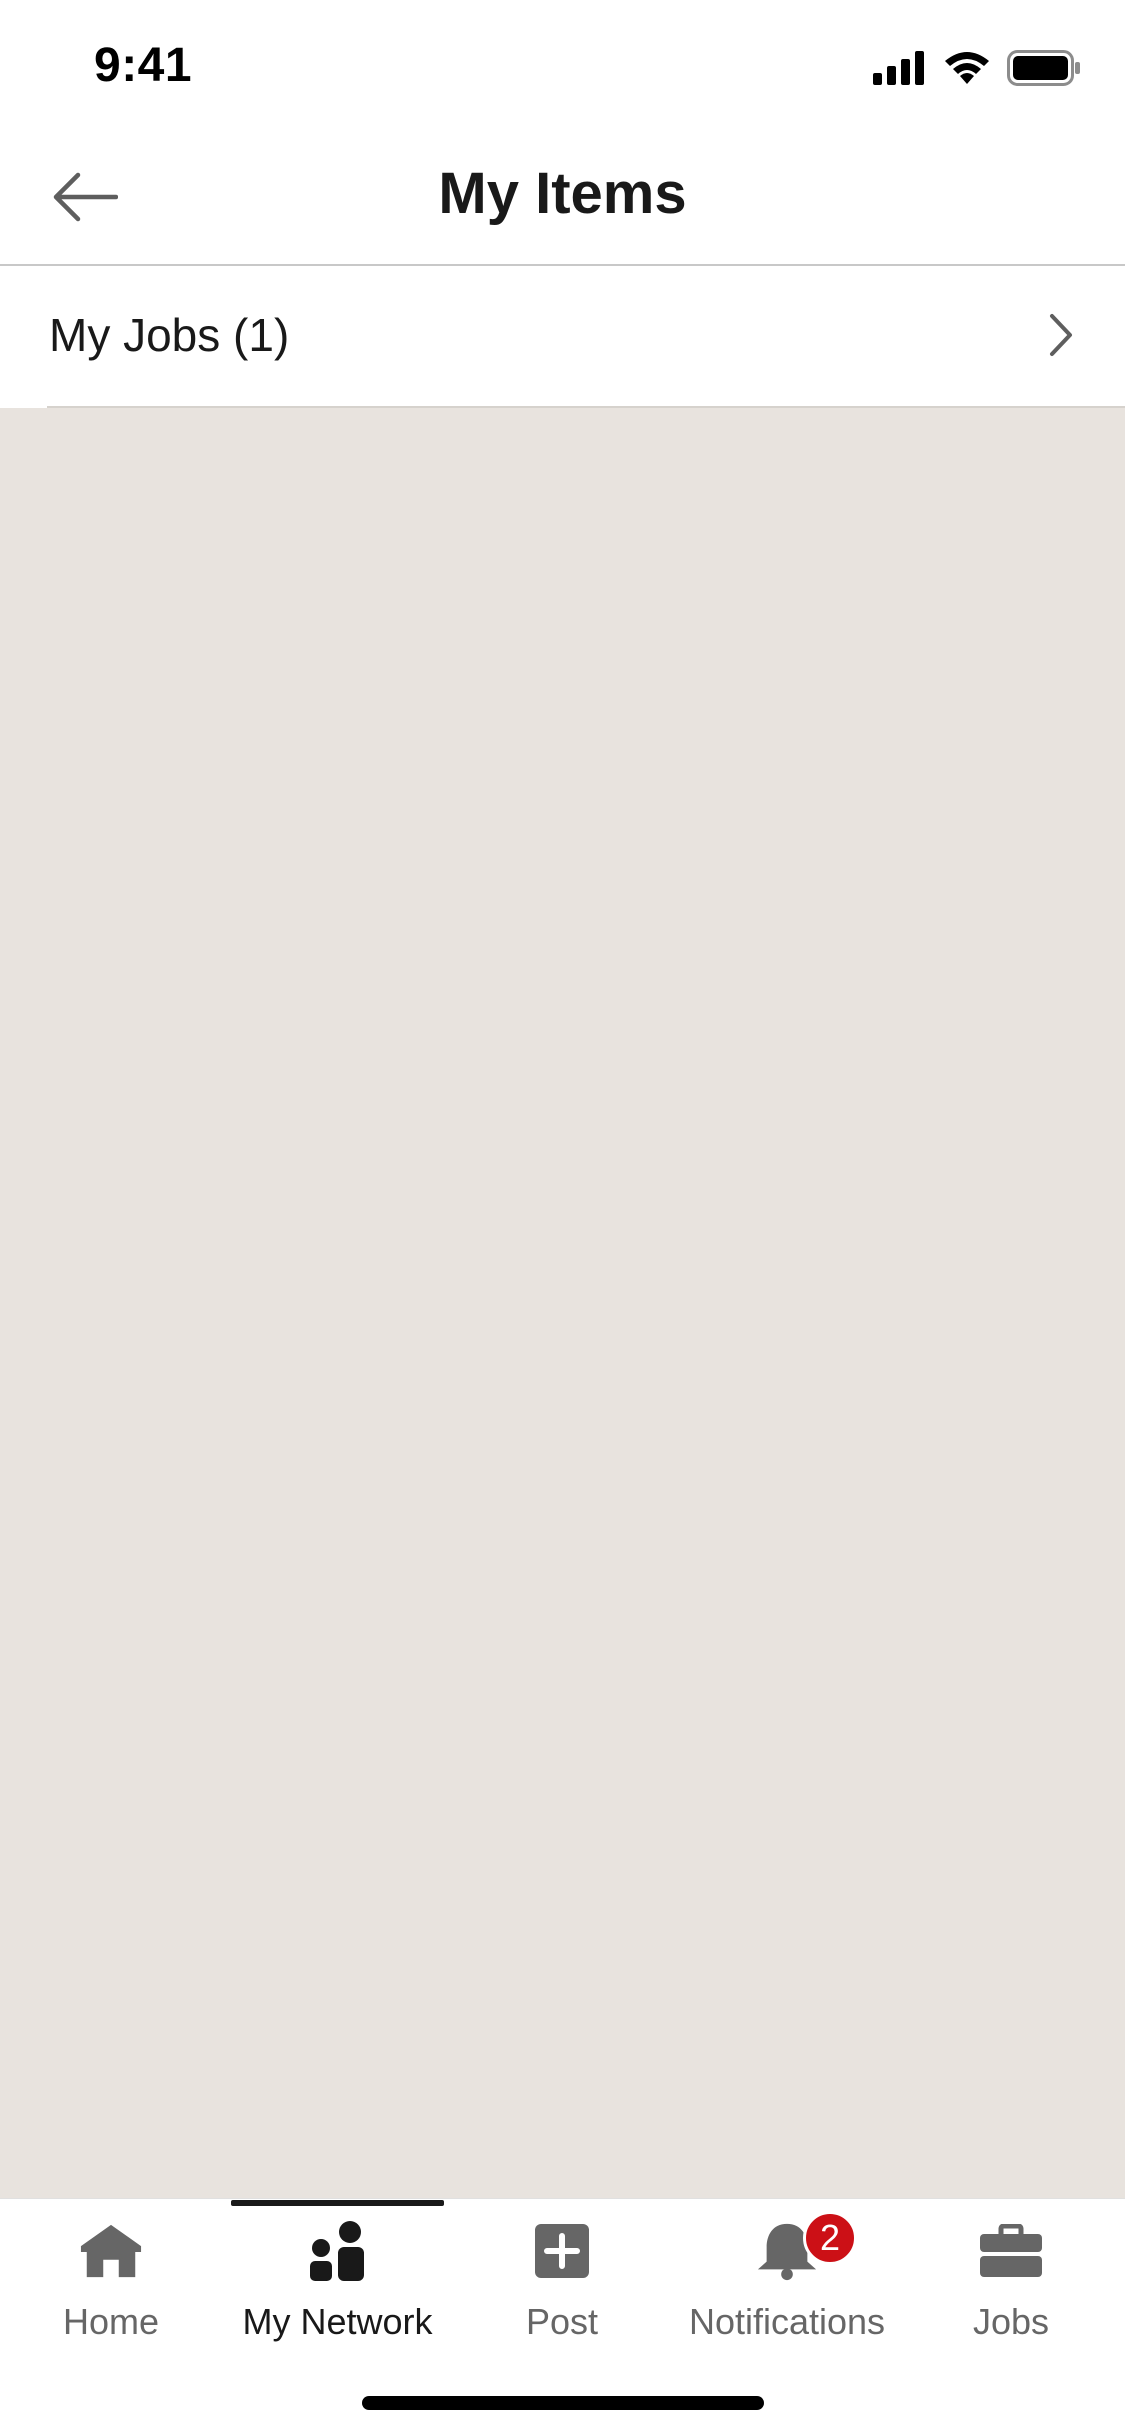 The height and width of the screenshot is (2436, 1125). I want to click on list-divider, so click(586, 407).